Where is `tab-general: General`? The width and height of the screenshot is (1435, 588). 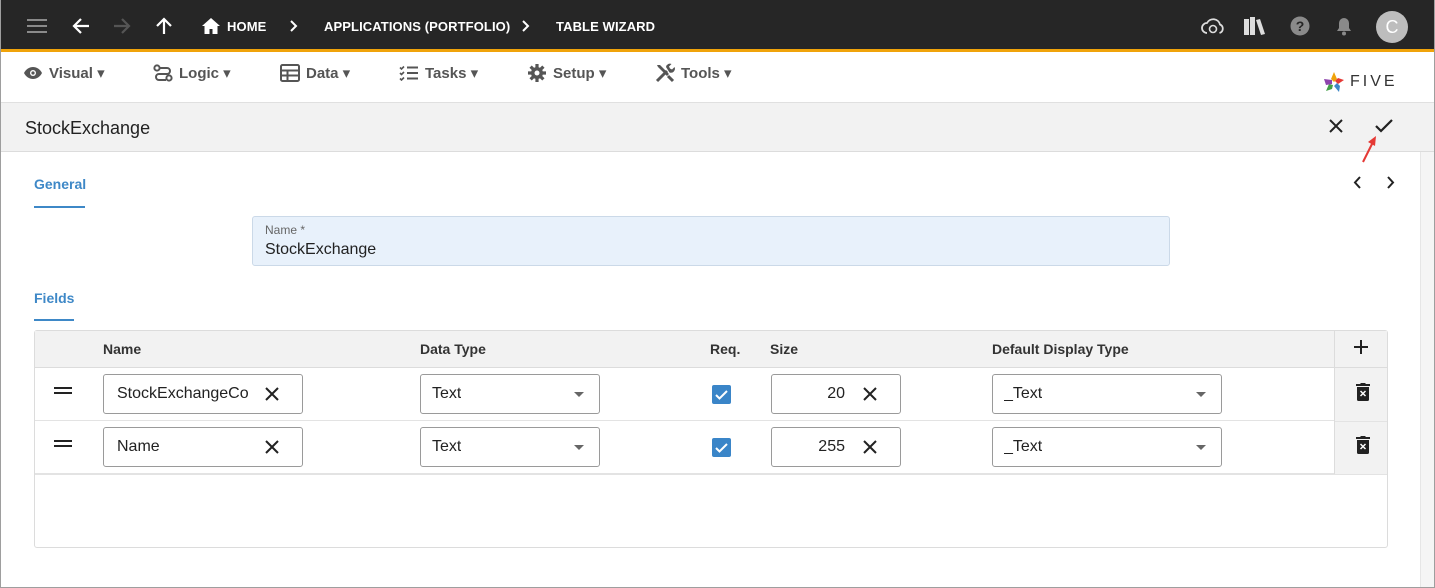
tab-general: General is located at coordinates (60, 184).